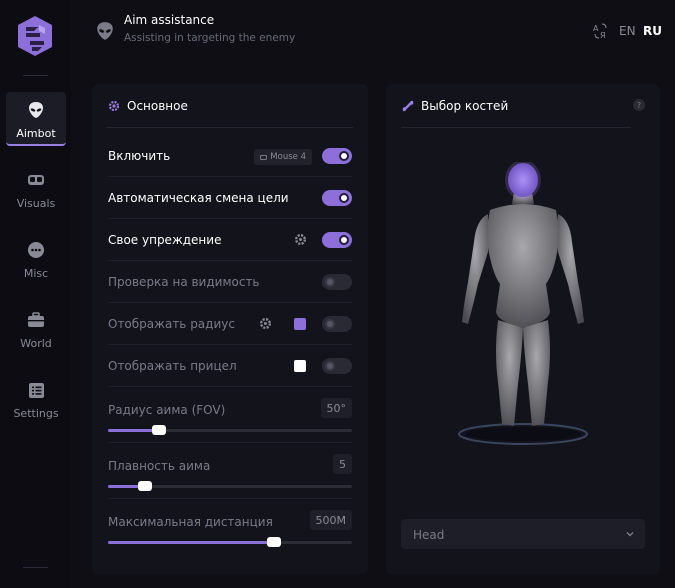  I want to click on language-en-button: EN, so click(627, 31).